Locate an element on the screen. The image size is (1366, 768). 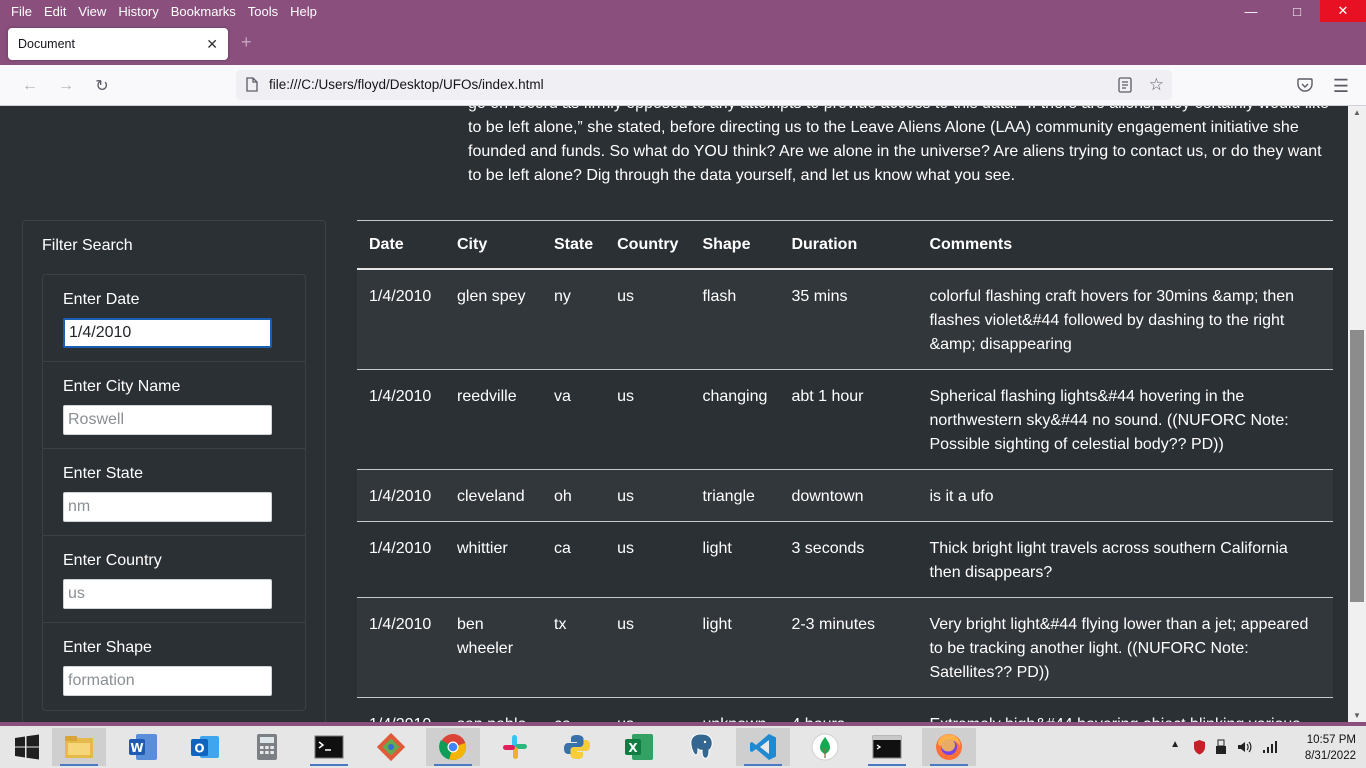
menu-bookmarks: Bookmarks is located at coordinates (203, 11).